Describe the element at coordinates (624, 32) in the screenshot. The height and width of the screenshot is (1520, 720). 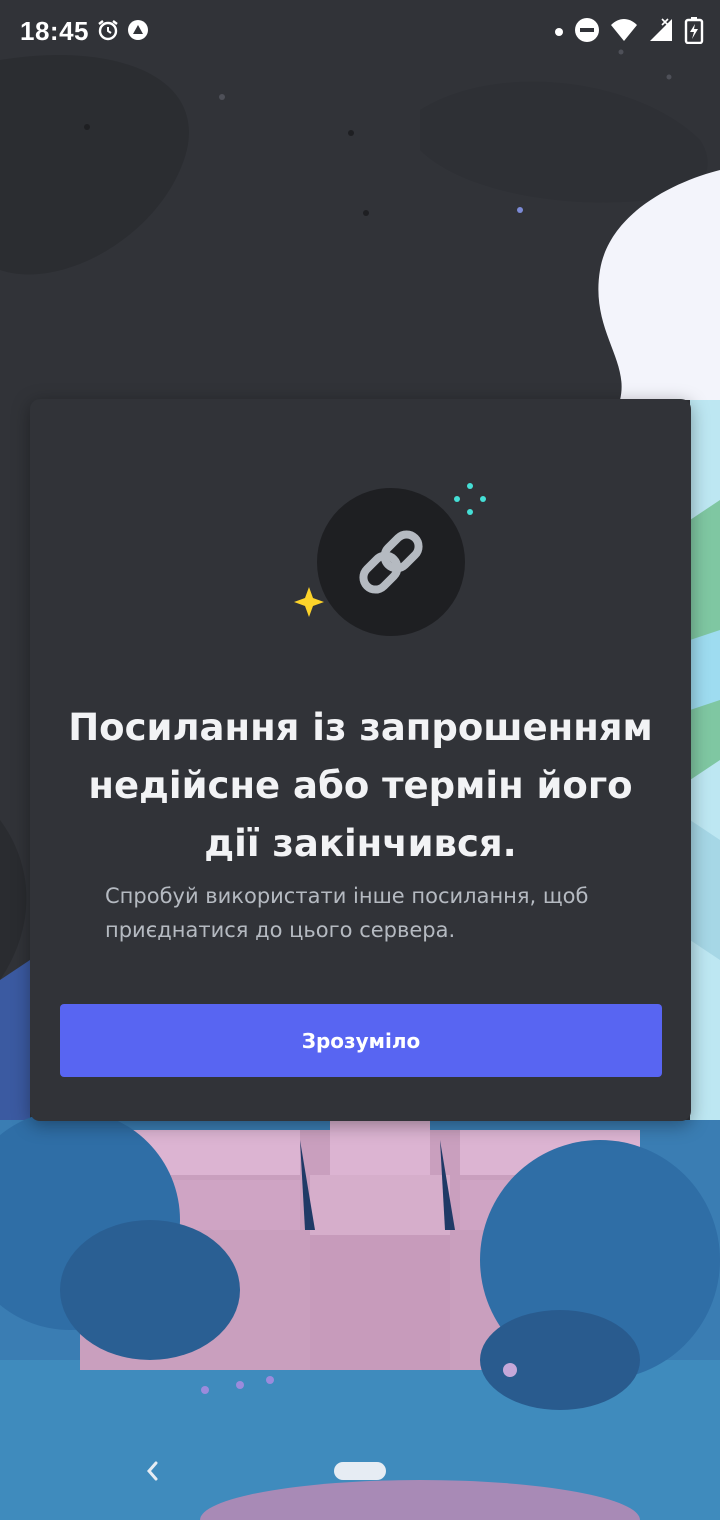
I see `wifi-icon` at that location.